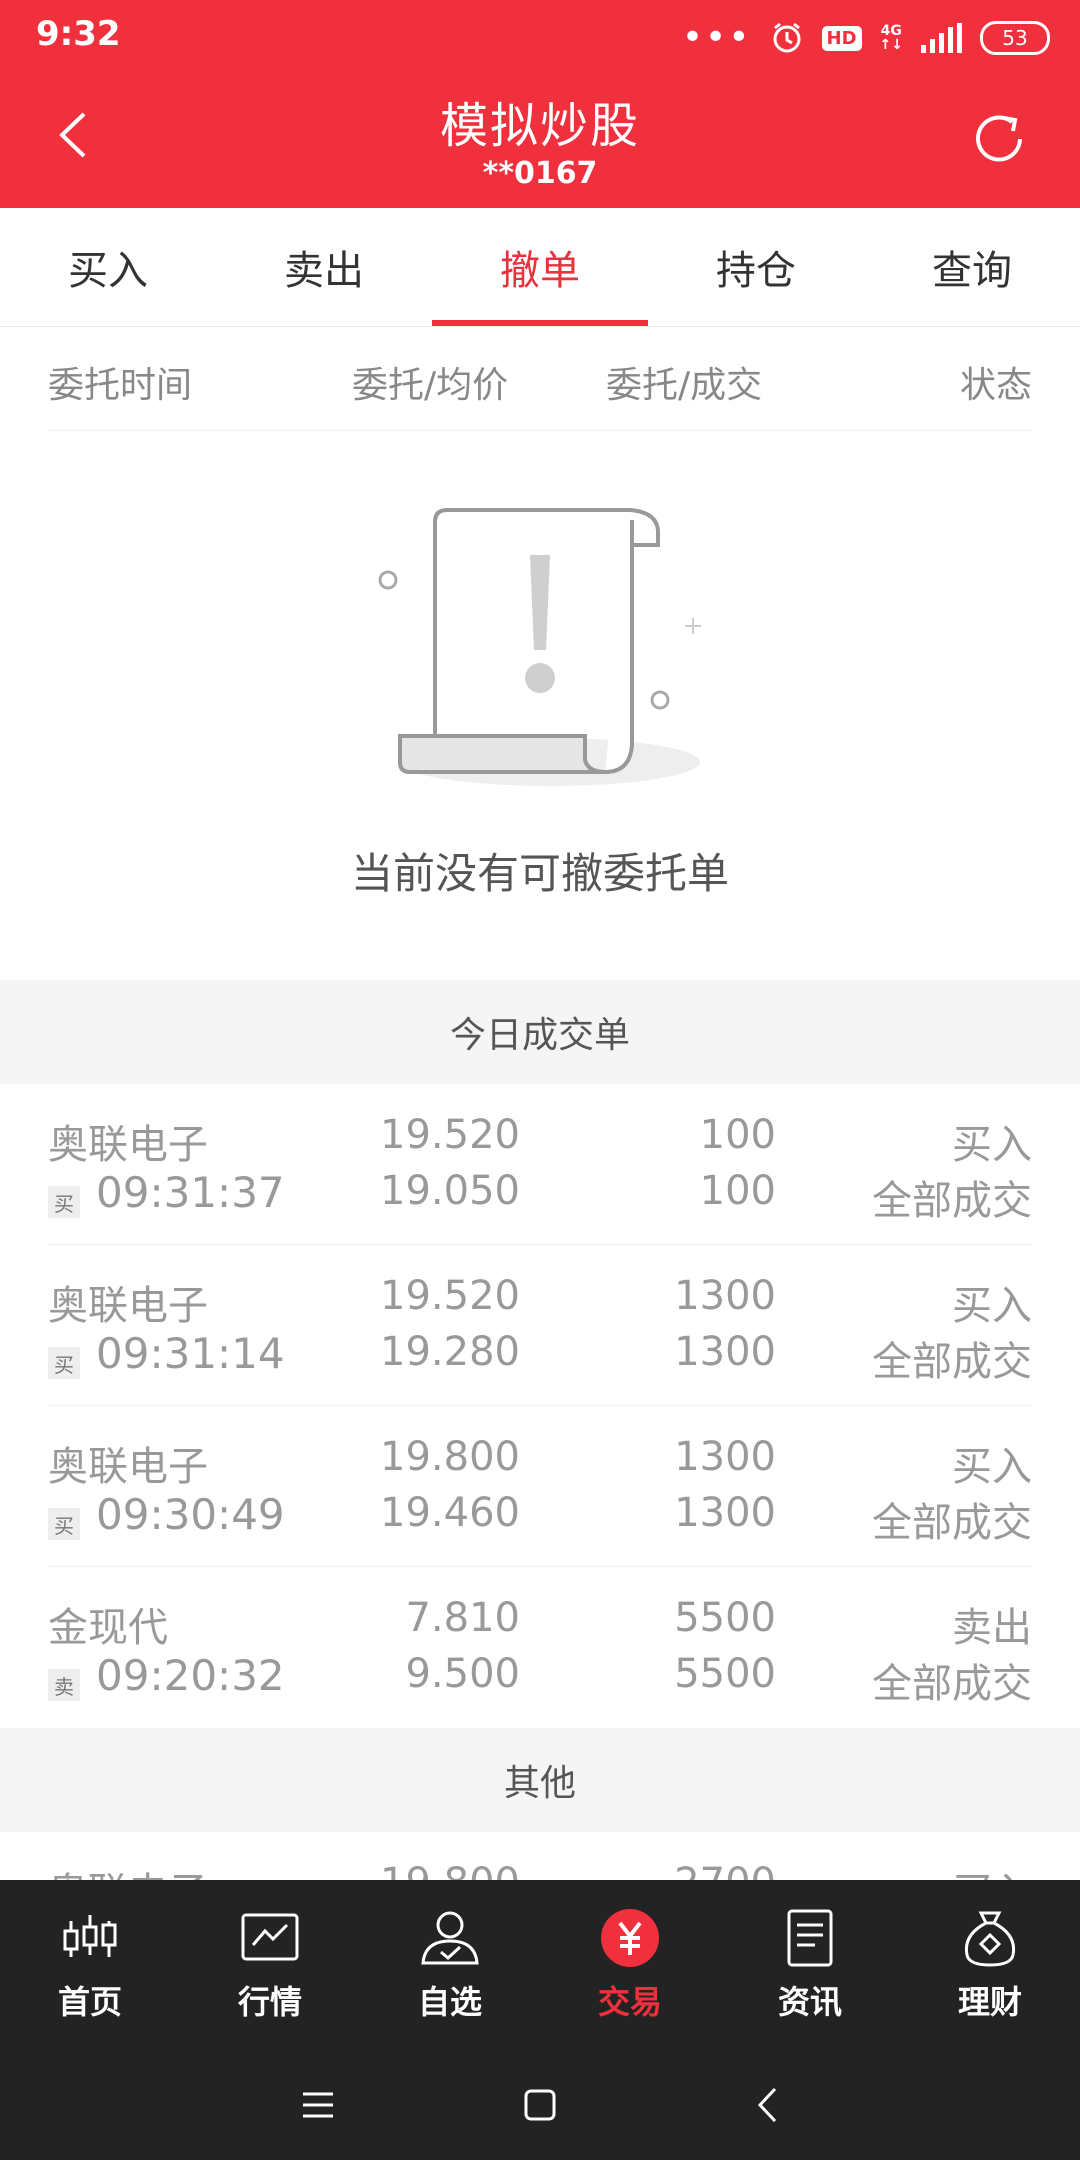  I want to click on battery-icon: 53, so click(1015, 38).